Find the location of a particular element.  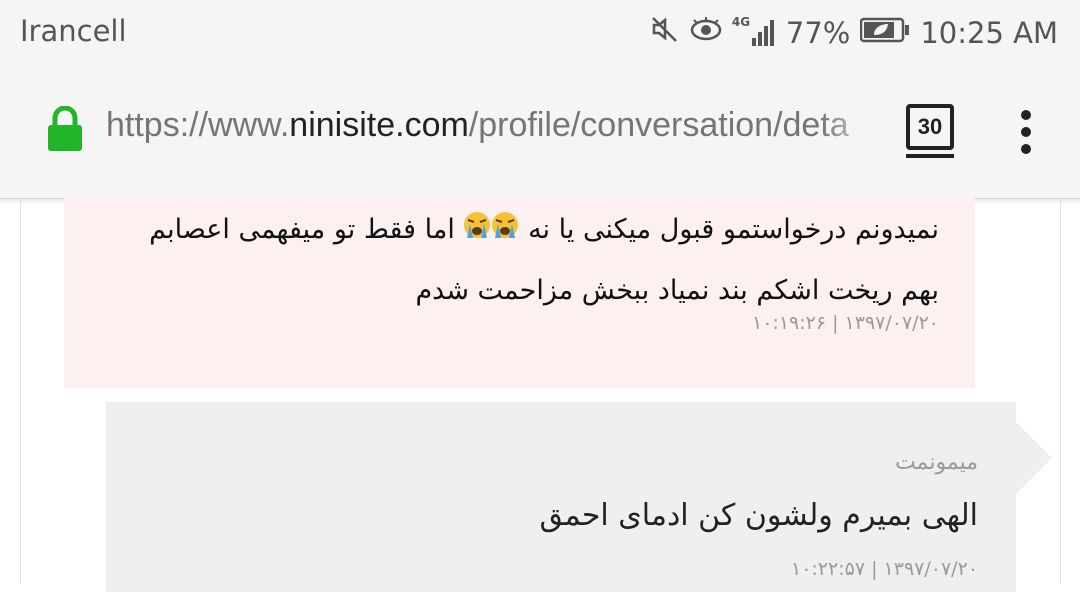

url-fade is located at coordinates (851, 127).